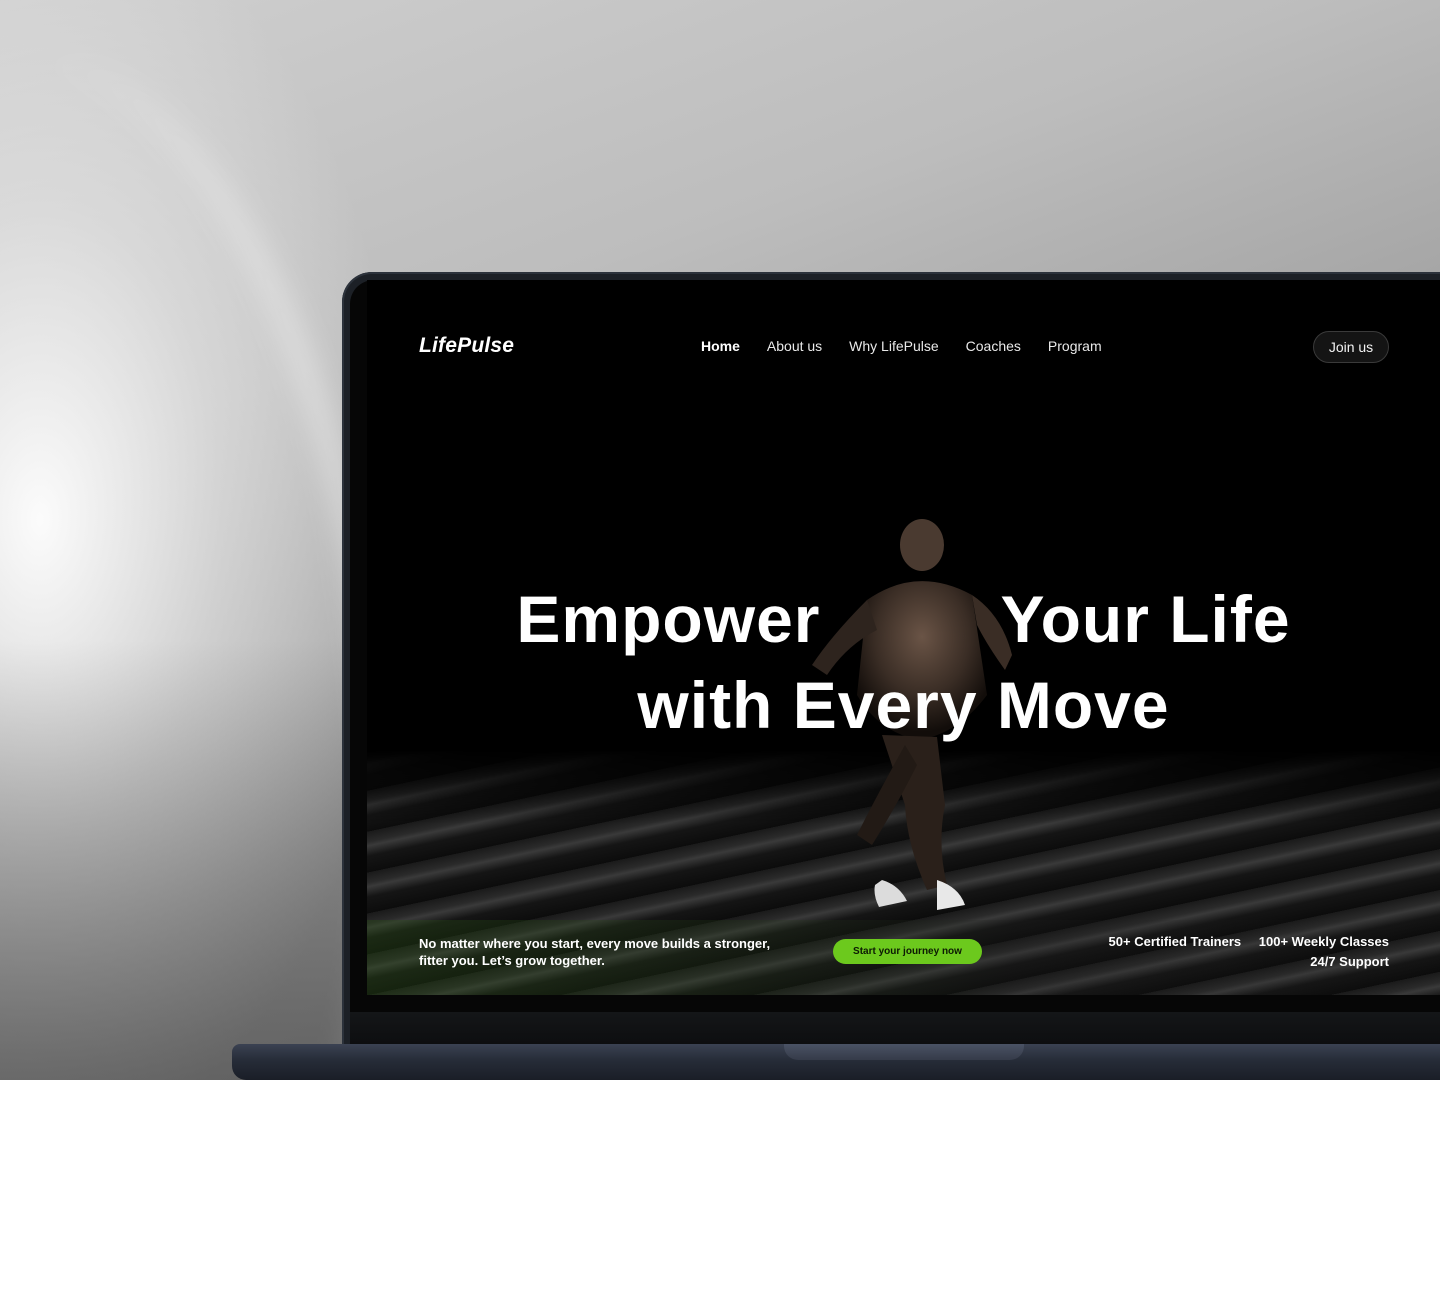 This screenshot has height=1292, width=1440. What do you see at coordinates (893, 346) in the screenshot?
I see `nav-item-why-lifepulse: Why LifePulse` at bounding box center [893, 346].